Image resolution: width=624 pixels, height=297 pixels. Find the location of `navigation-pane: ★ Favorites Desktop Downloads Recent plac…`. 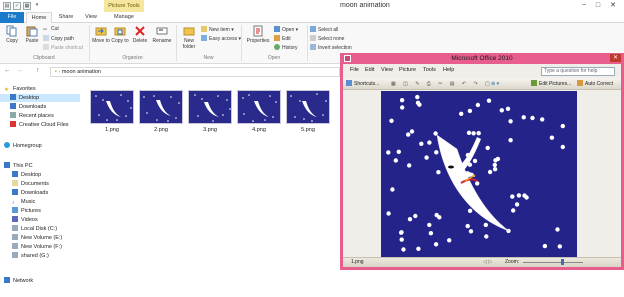

navigation-pane: ★ Favorites Desktop Downloads Recent plac… is located at coordinates (40, 188).